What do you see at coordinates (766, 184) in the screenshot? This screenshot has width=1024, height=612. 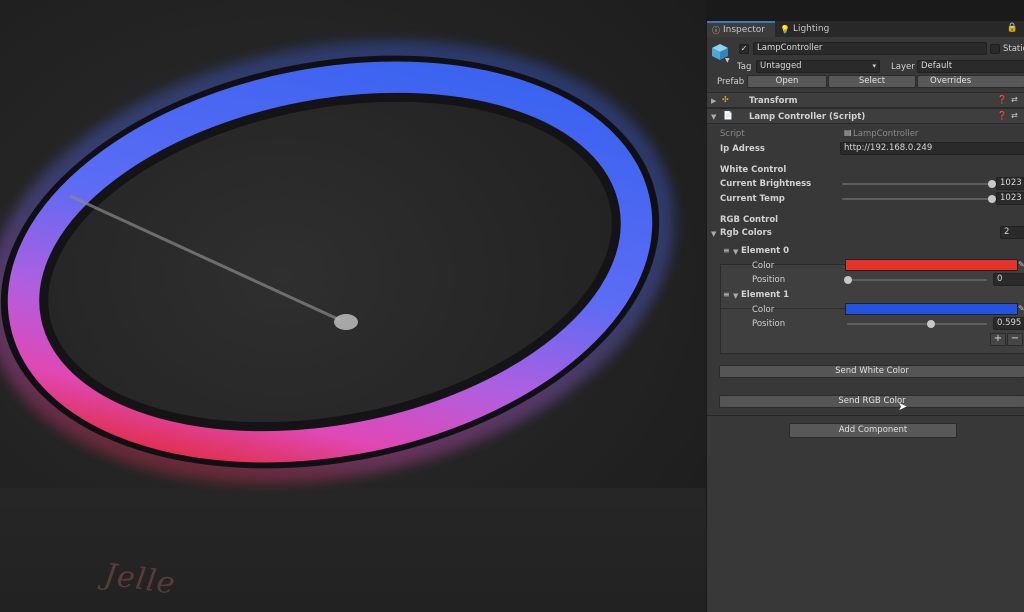 I see `brightness-label: Current Brightness` at bounding box center [766, 184].